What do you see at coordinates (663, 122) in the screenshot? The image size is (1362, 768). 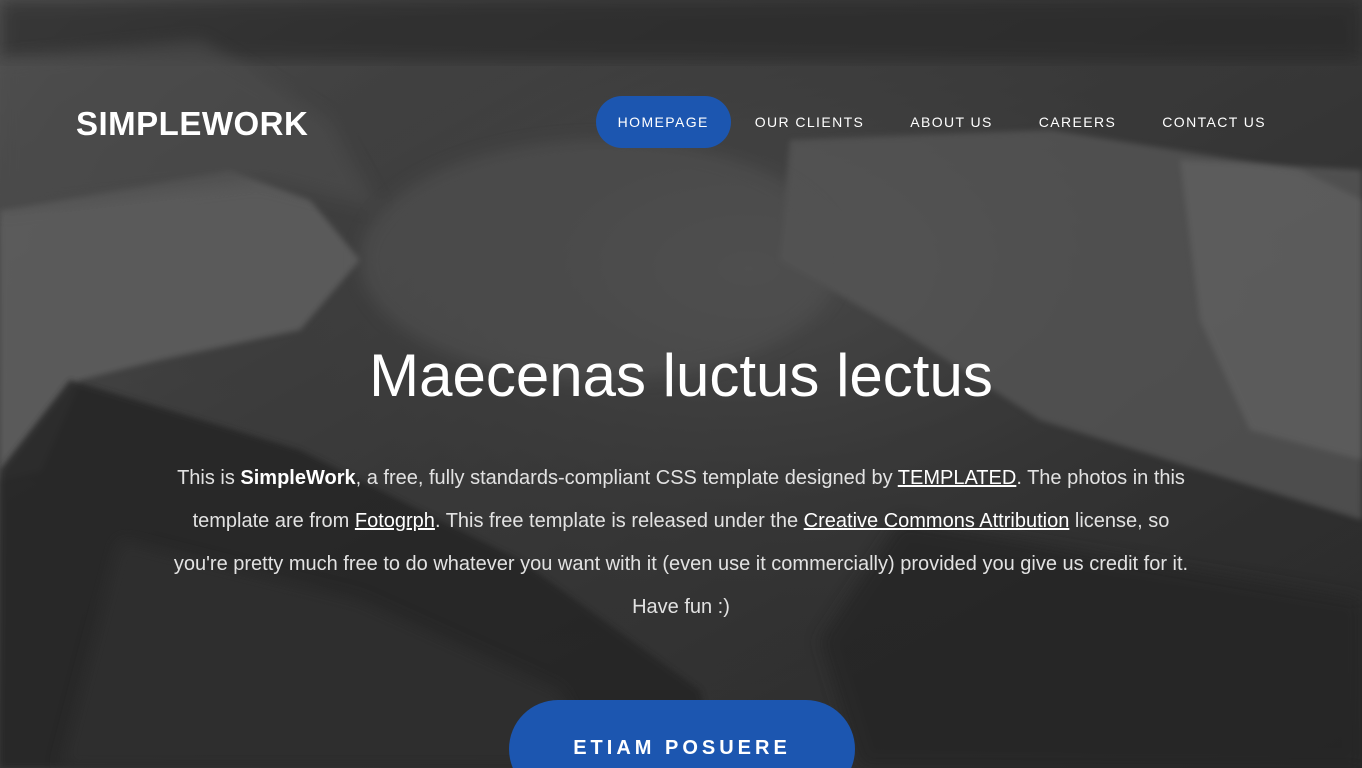 I see `nav-item-homepage: HOMEPAGE` at bounding box center [663, 122].